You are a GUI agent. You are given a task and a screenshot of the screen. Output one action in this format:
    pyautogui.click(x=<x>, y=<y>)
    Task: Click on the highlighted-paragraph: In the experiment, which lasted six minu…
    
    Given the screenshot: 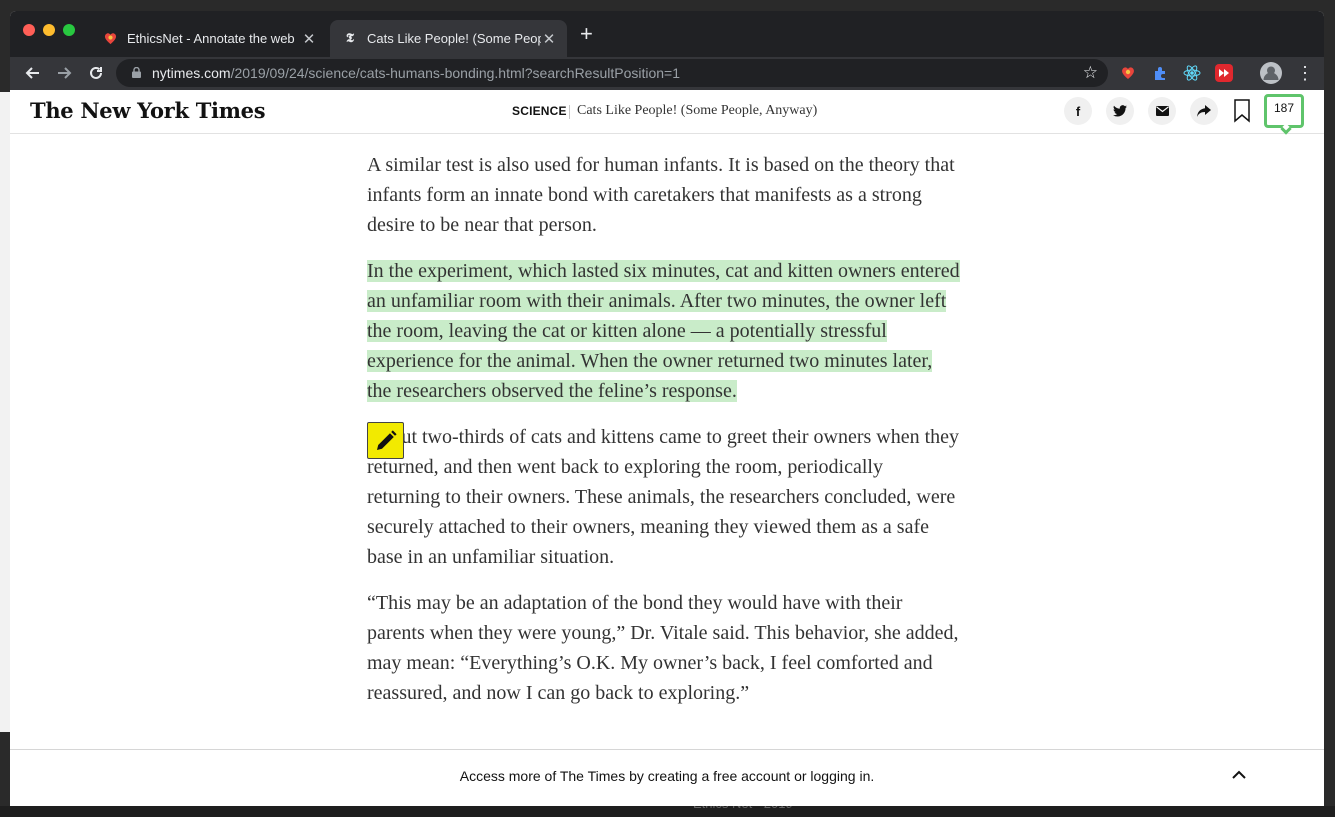 What is the action you would take?
    pyautogui.click(x=667, y=331)
    